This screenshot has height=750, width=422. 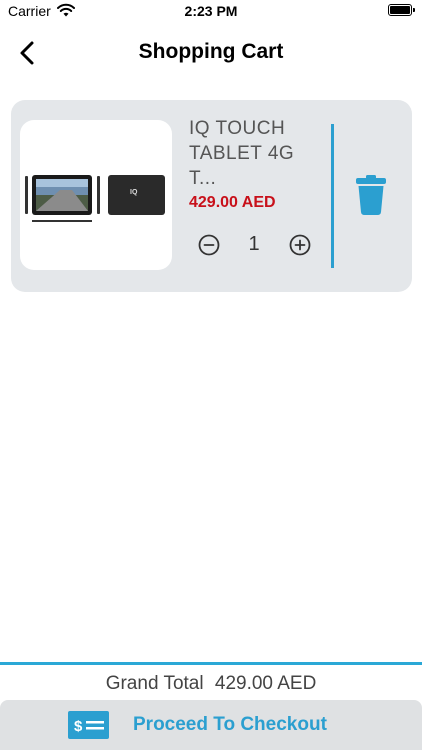 What do you see at coordinates (211, 663) in the screenshot?
I see `bottom-divider` at bounding box center [211, 663].